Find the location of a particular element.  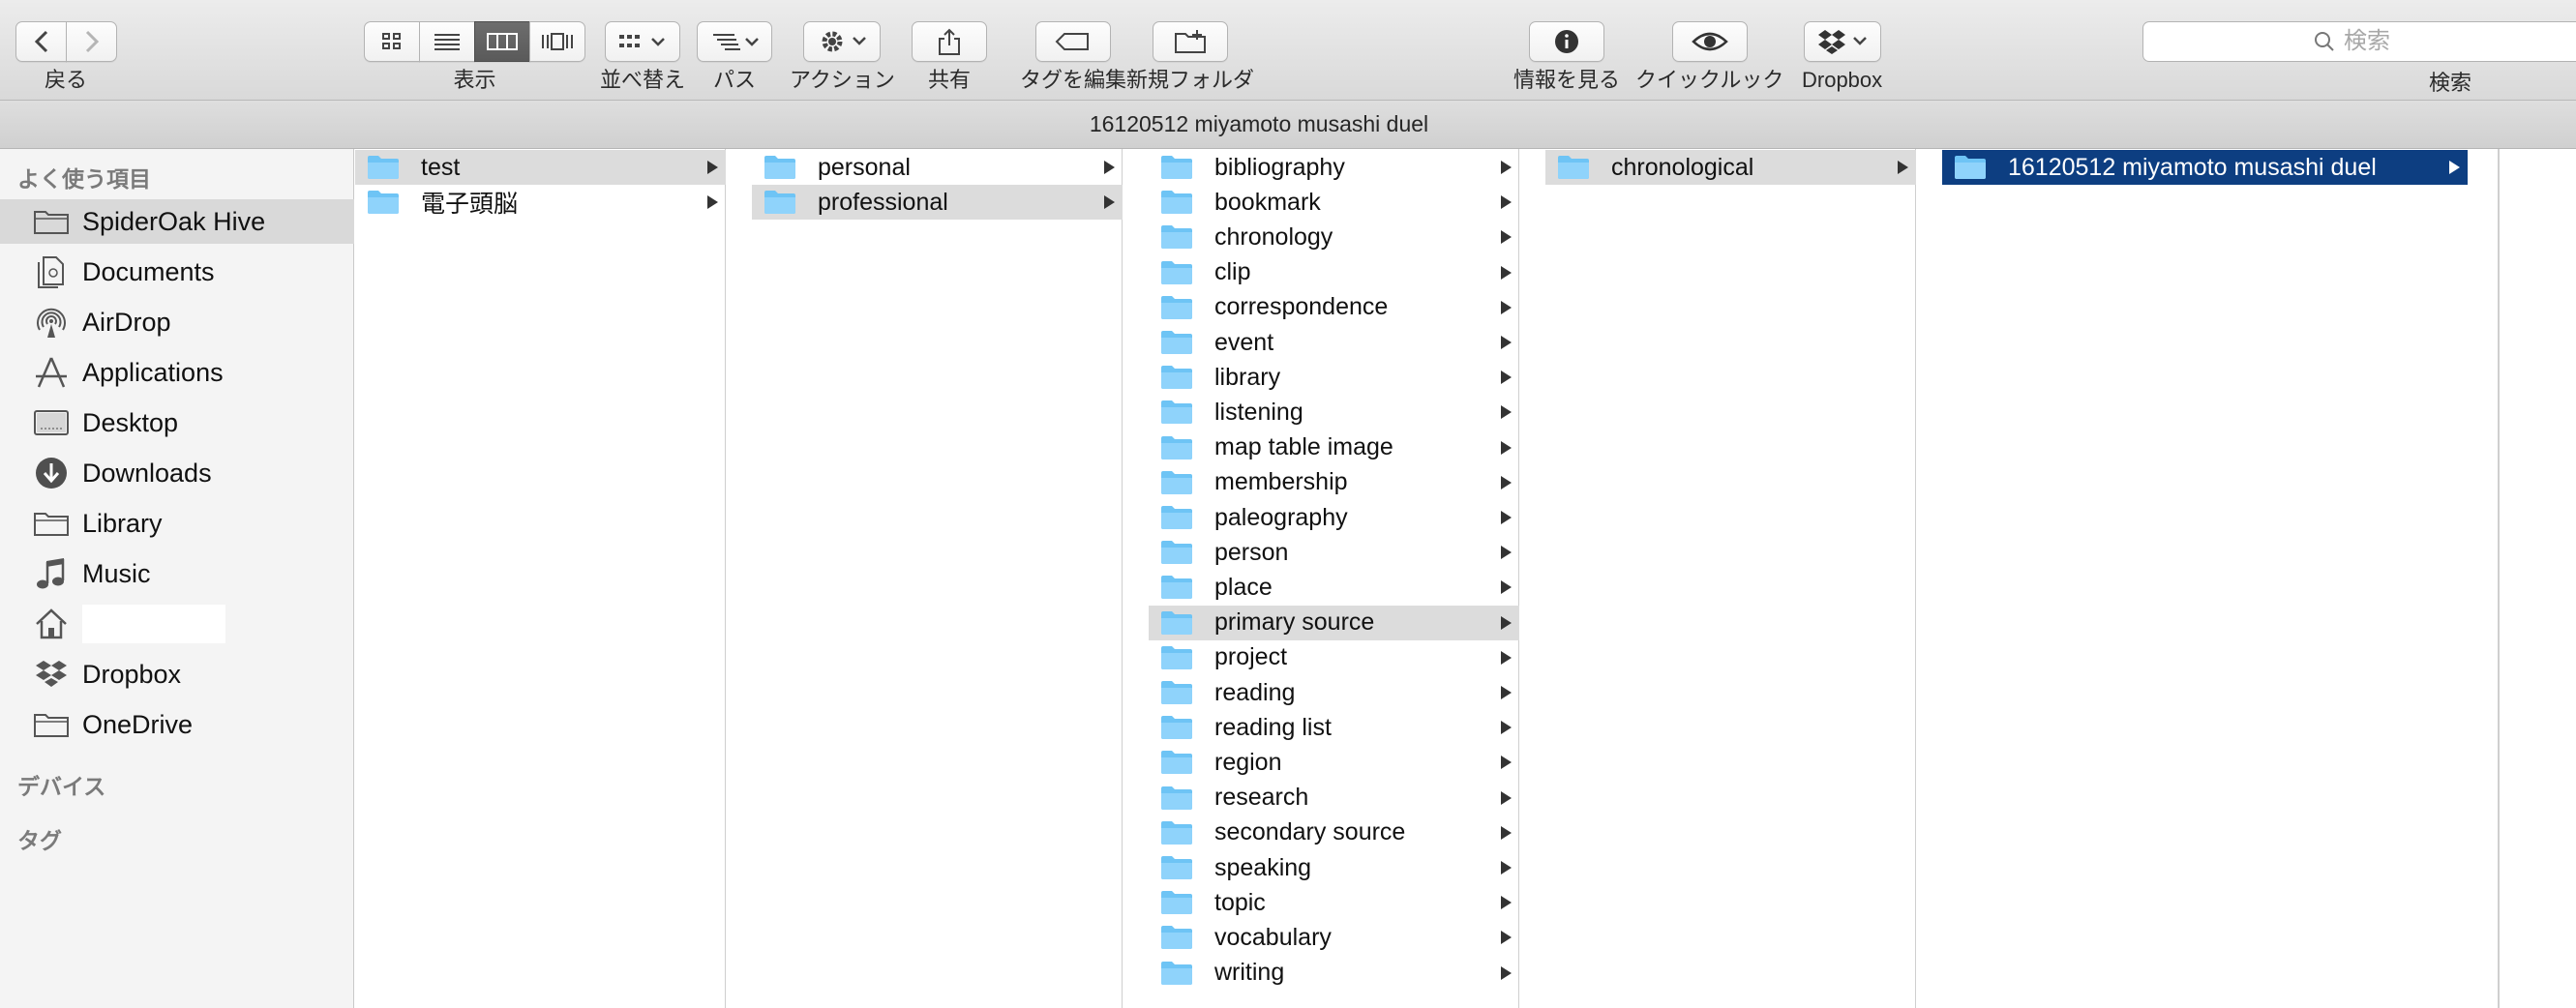

folder-row: speaking is located at coordinates (1334, 867).